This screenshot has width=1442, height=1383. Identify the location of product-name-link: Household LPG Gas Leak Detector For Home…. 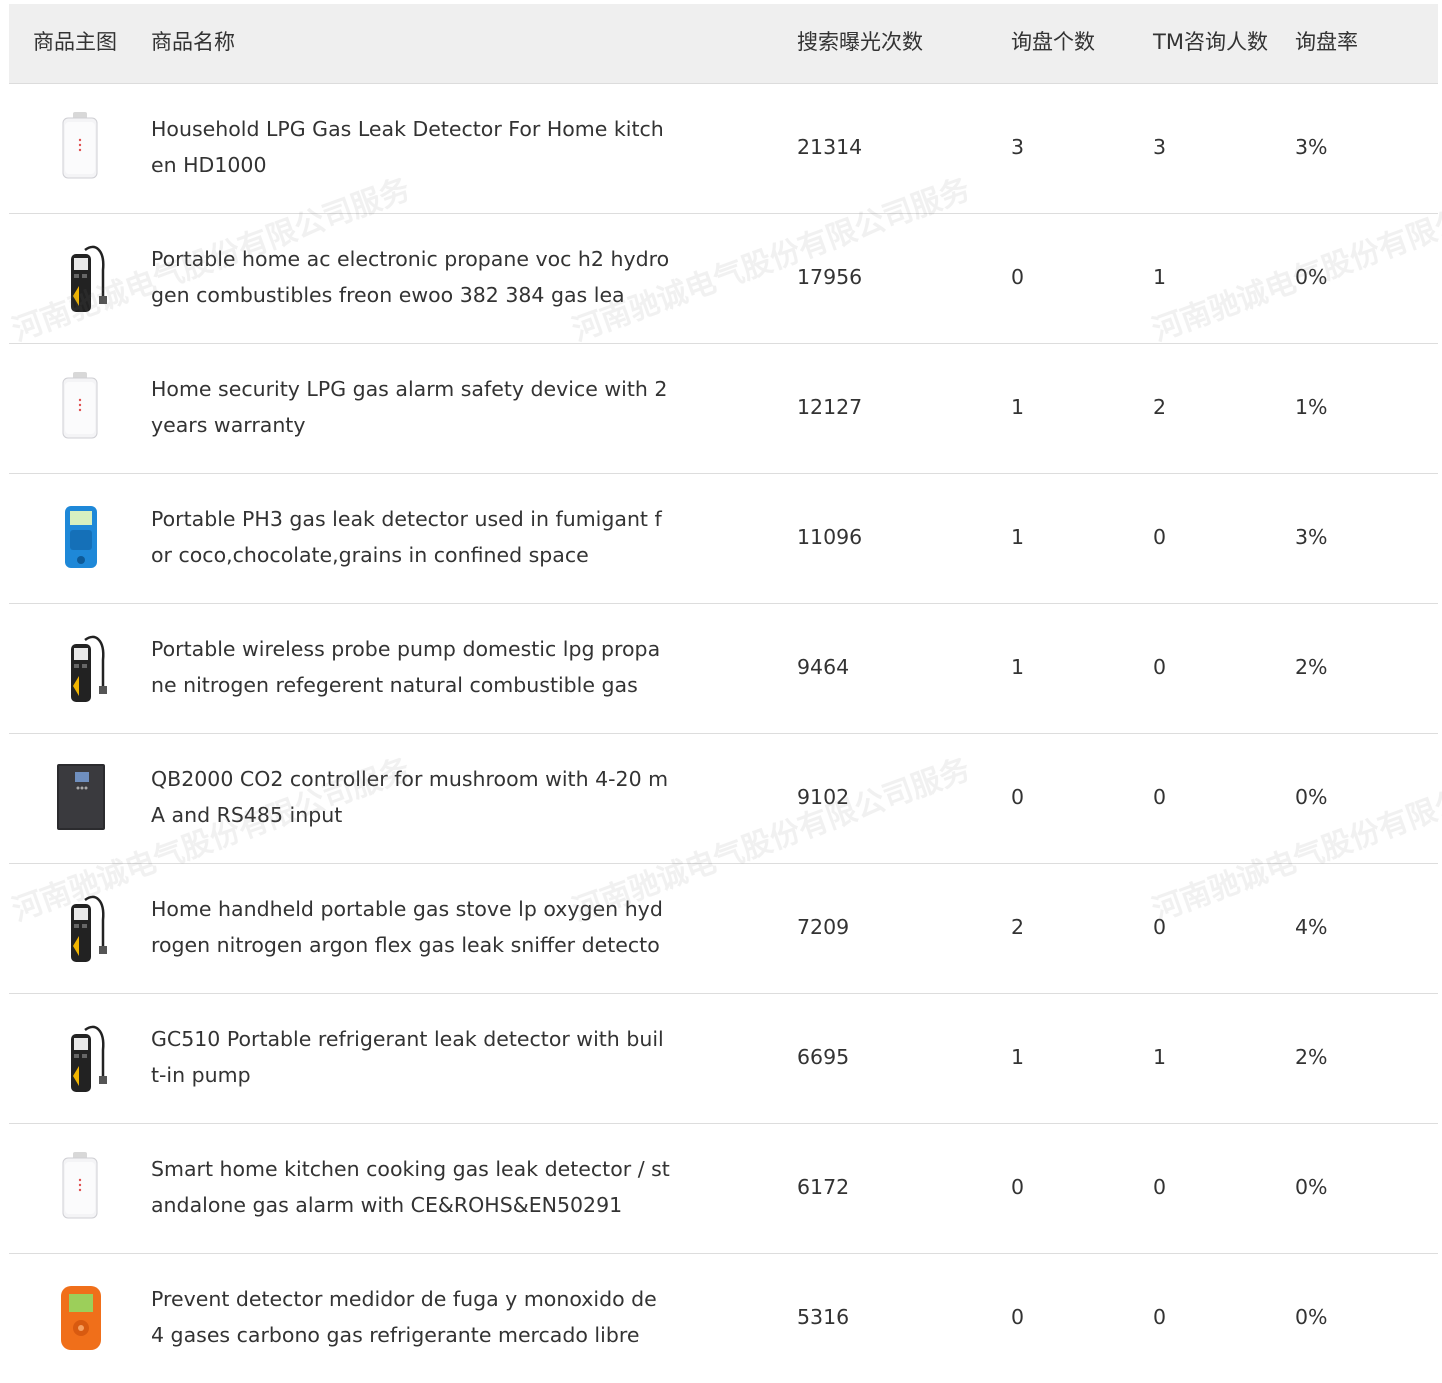
(411, 147).